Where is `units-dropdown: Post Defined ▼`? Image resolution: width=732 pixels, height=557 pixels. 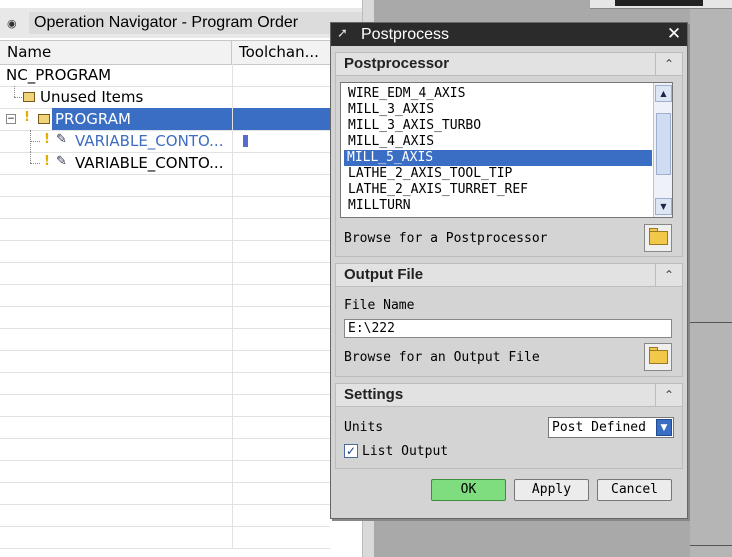
units-dropdown: Post Defined ▼ is located at coordinates (611, 427).